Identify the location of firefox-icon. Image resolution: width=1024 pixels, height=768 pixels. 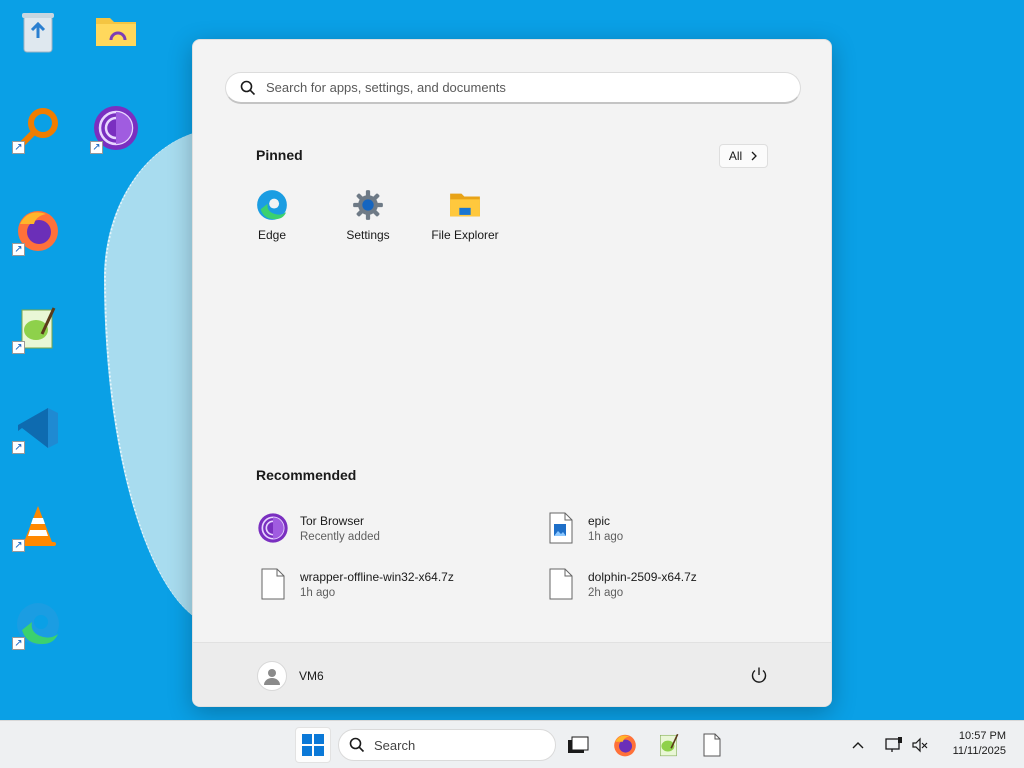
(625, 745).